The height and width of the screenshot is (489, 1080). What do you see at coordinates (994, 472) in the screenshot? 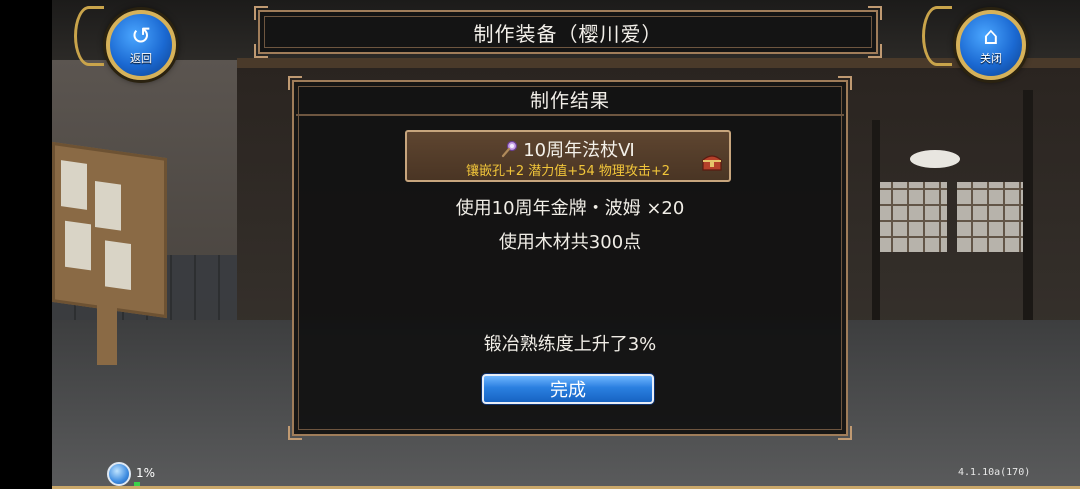
I see `version-label: 4.1.10a(170)` at bounding box center [994, 472].